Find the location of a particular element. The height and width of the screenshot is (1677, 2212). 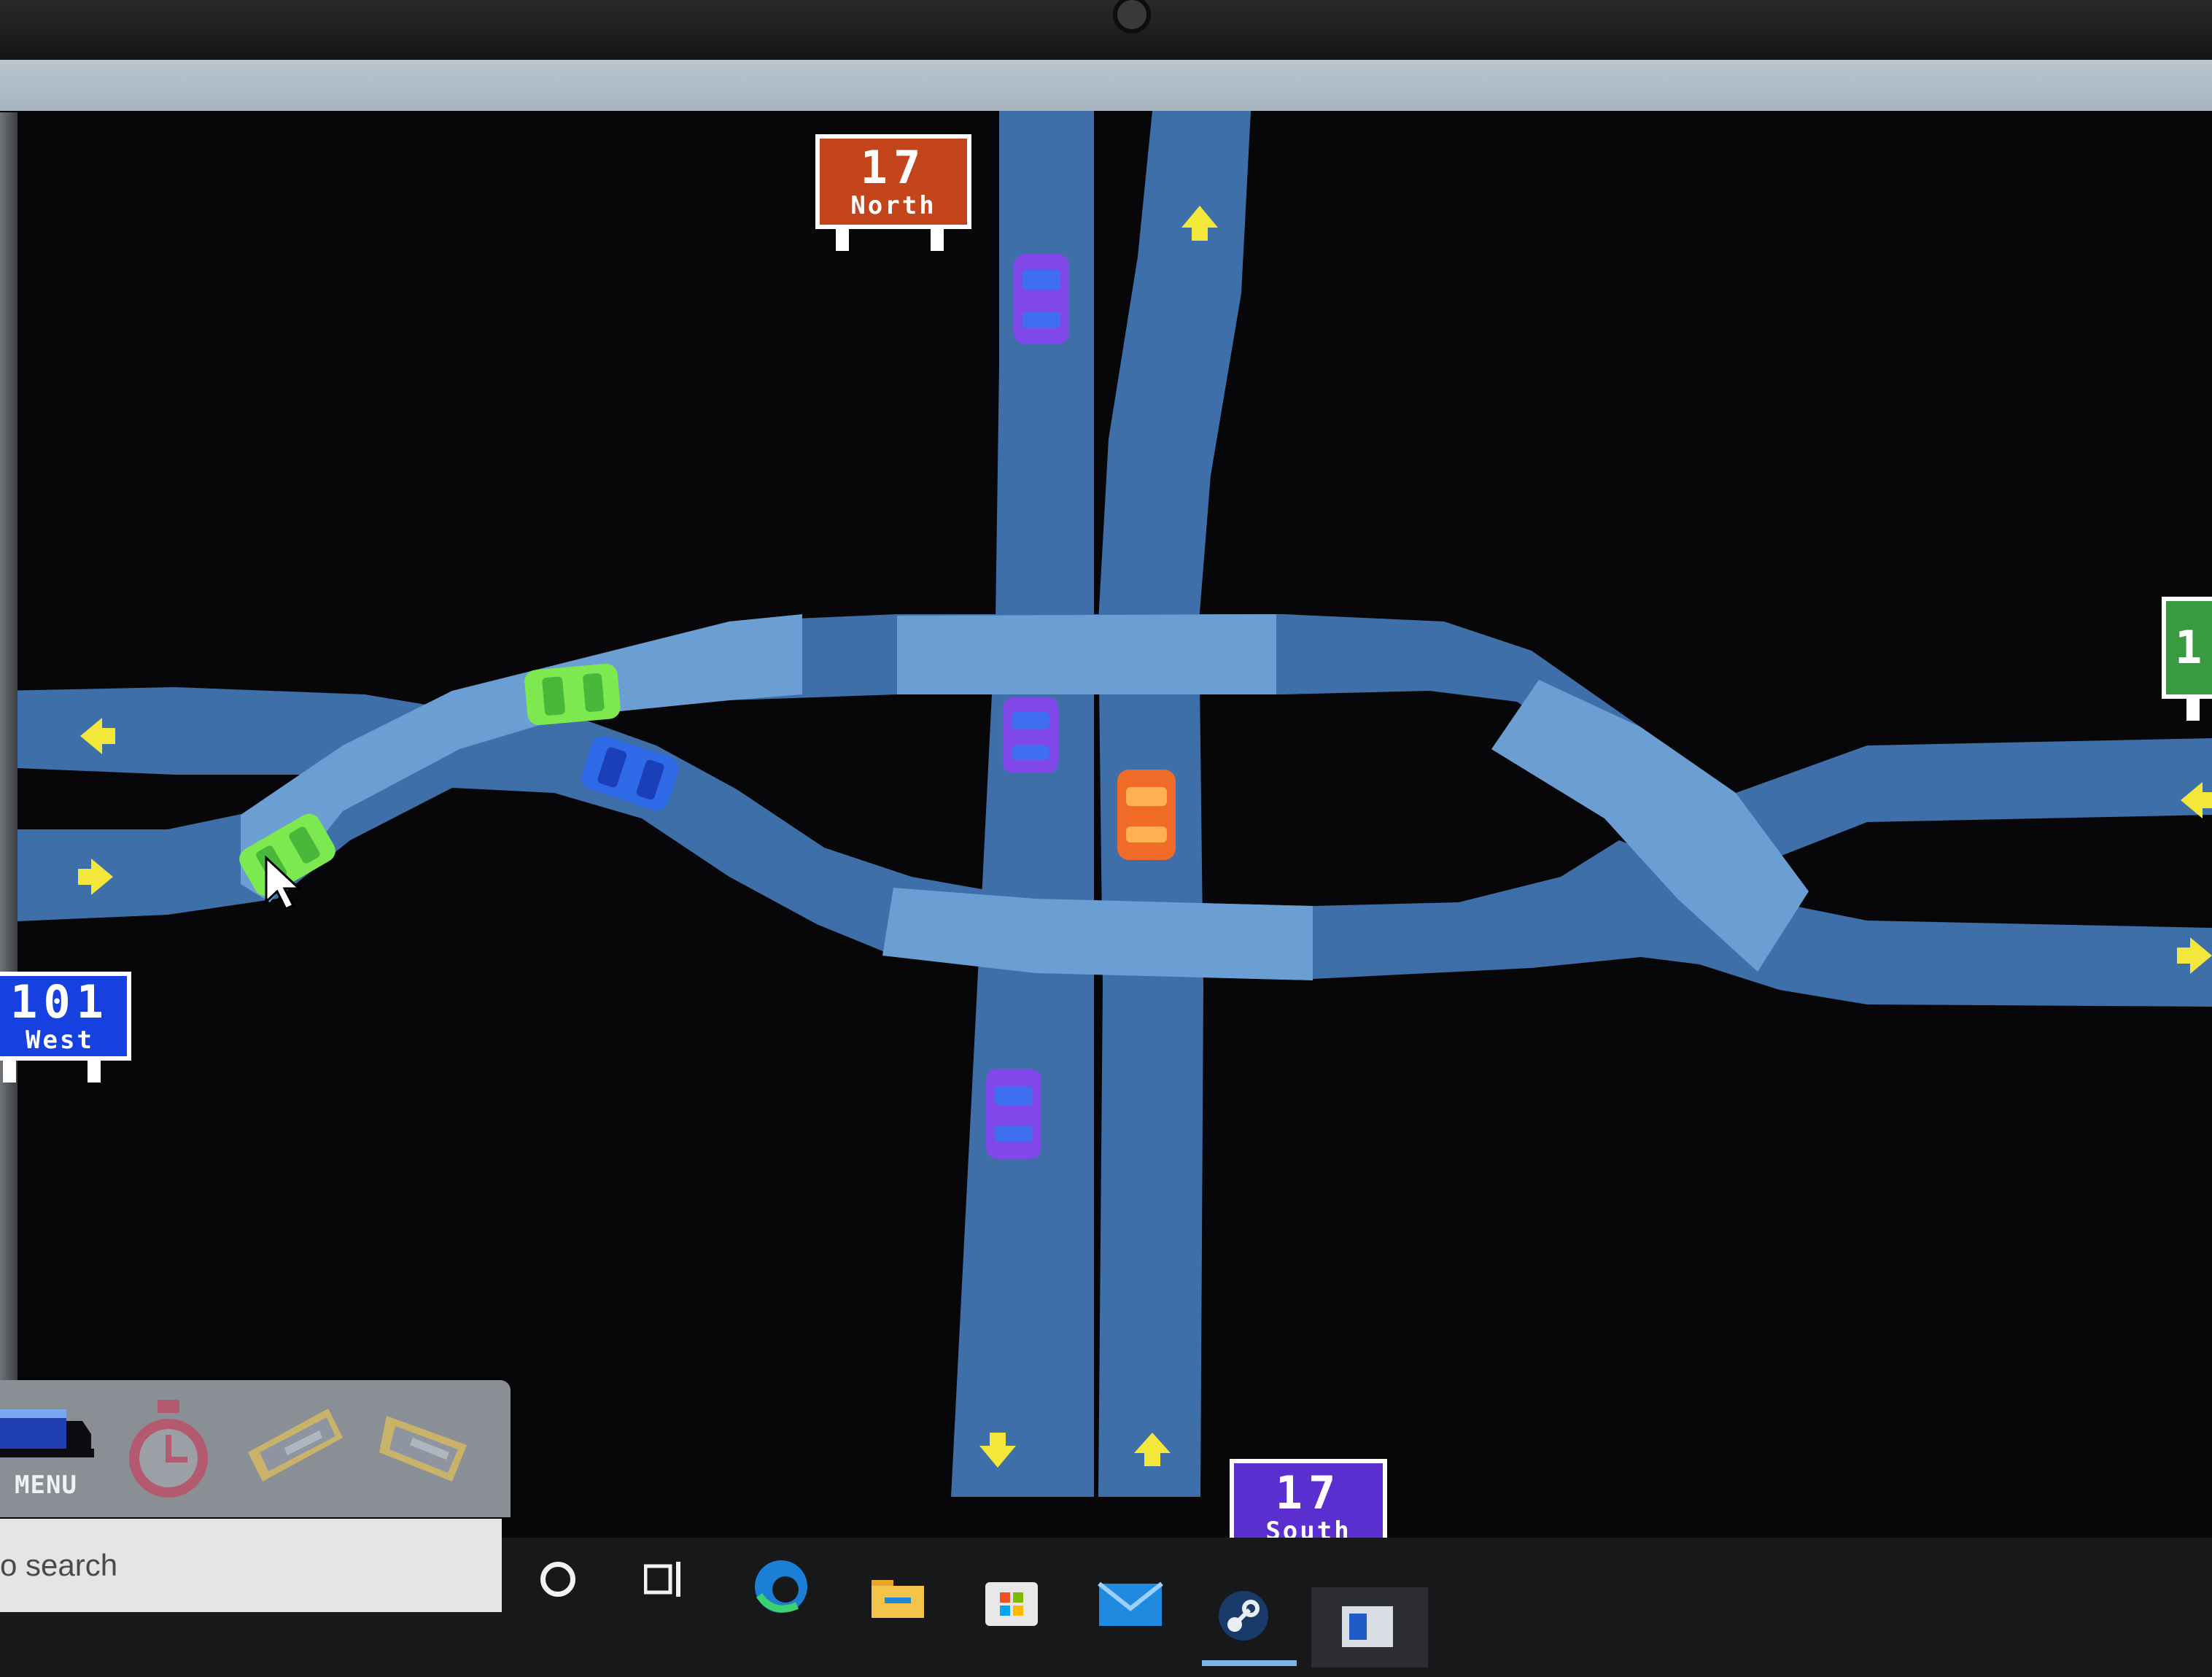

road-segment-highlight is located at coordinates (1087, 654).